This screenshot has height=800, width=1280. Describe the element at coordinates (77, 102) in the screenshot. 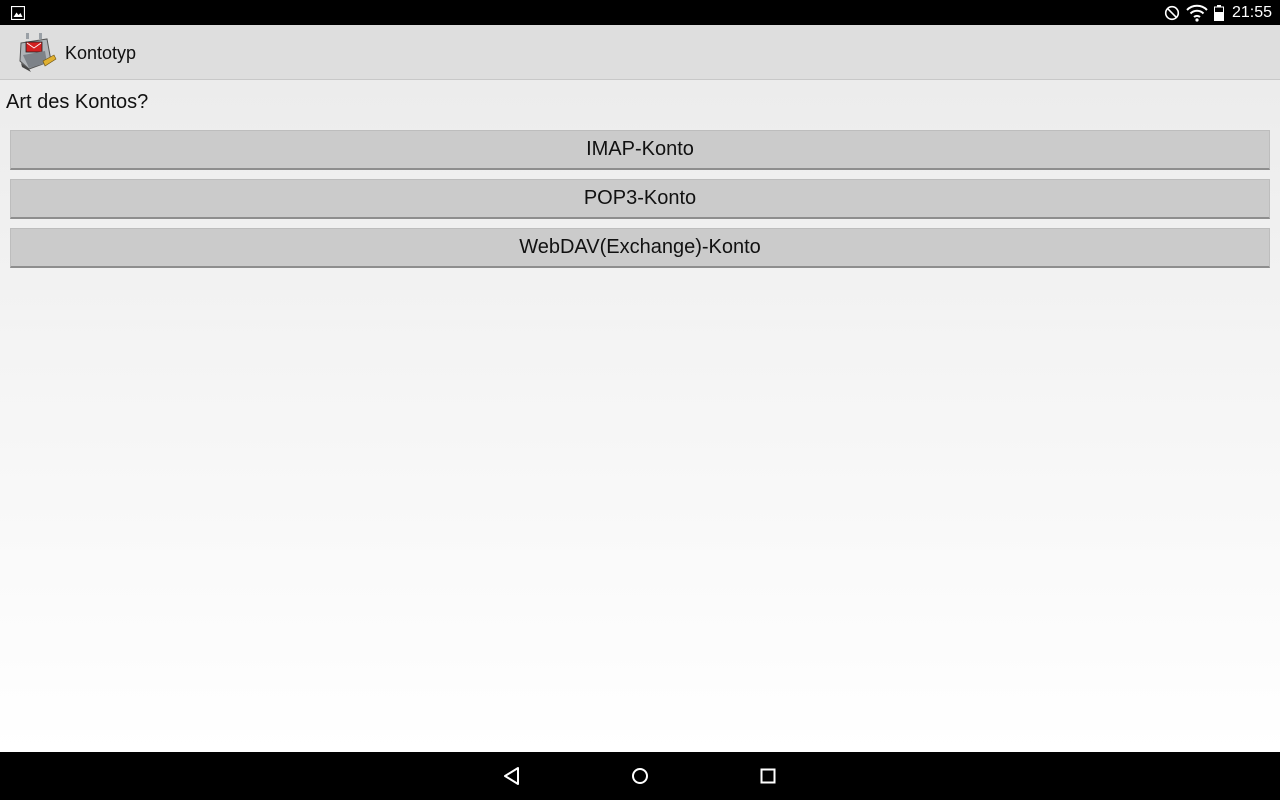

I see `account-type-prompt: Art des Kontos?` at that location.